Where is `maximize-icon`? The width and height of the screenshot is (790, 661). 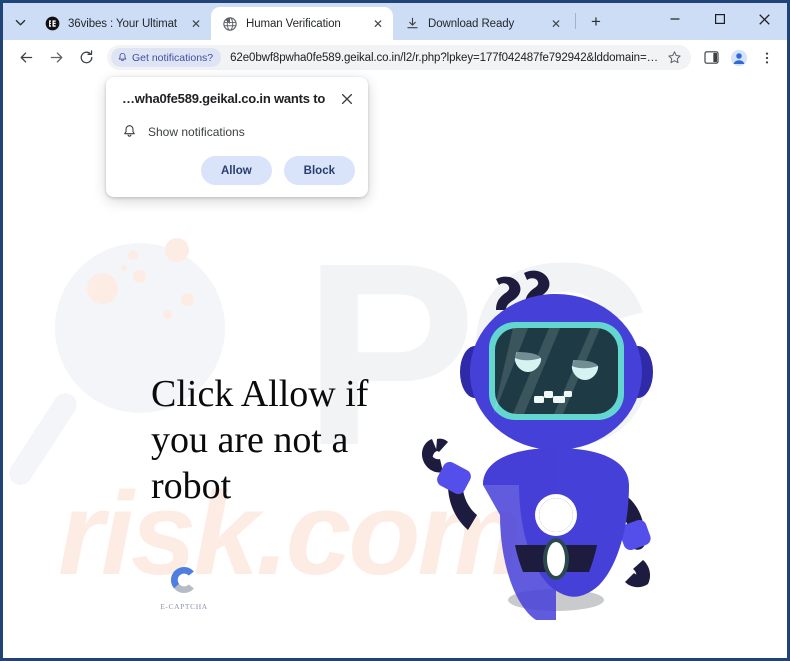 maximize-icon is located at coordinates (719, 19).